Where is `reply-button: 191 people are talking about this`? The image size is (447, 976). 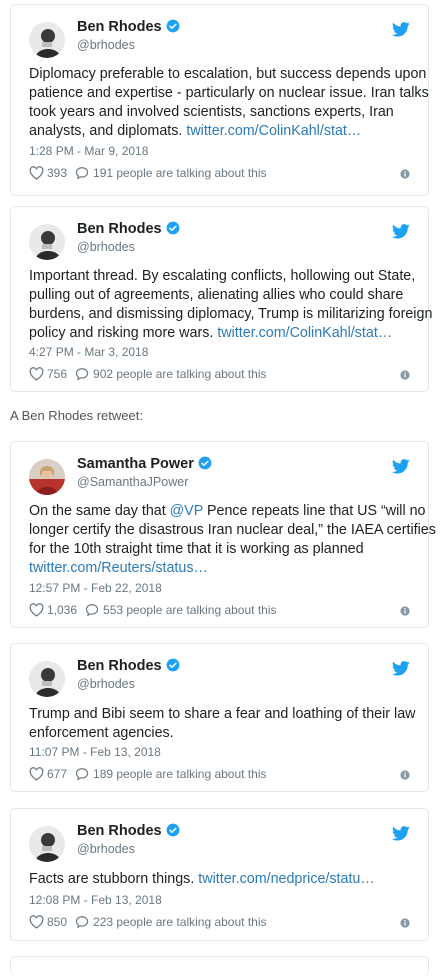
reply-button: 191 people are talking about this is located at coordinates (171, 173).